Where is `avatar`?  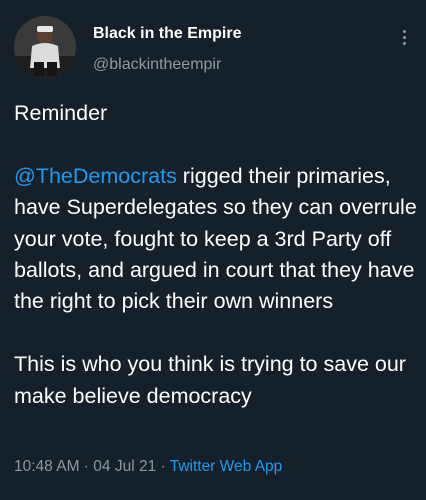
avatar is located at coordinates (45, 47).